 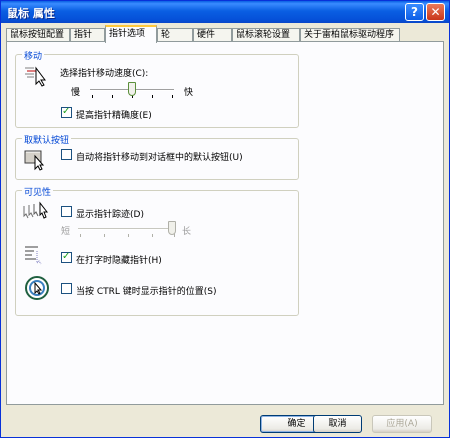 What do you see at coordinates (31, 13) in the screenshot?
I see `window-title: 鼠标 属性` at bounding box center [31, 13].